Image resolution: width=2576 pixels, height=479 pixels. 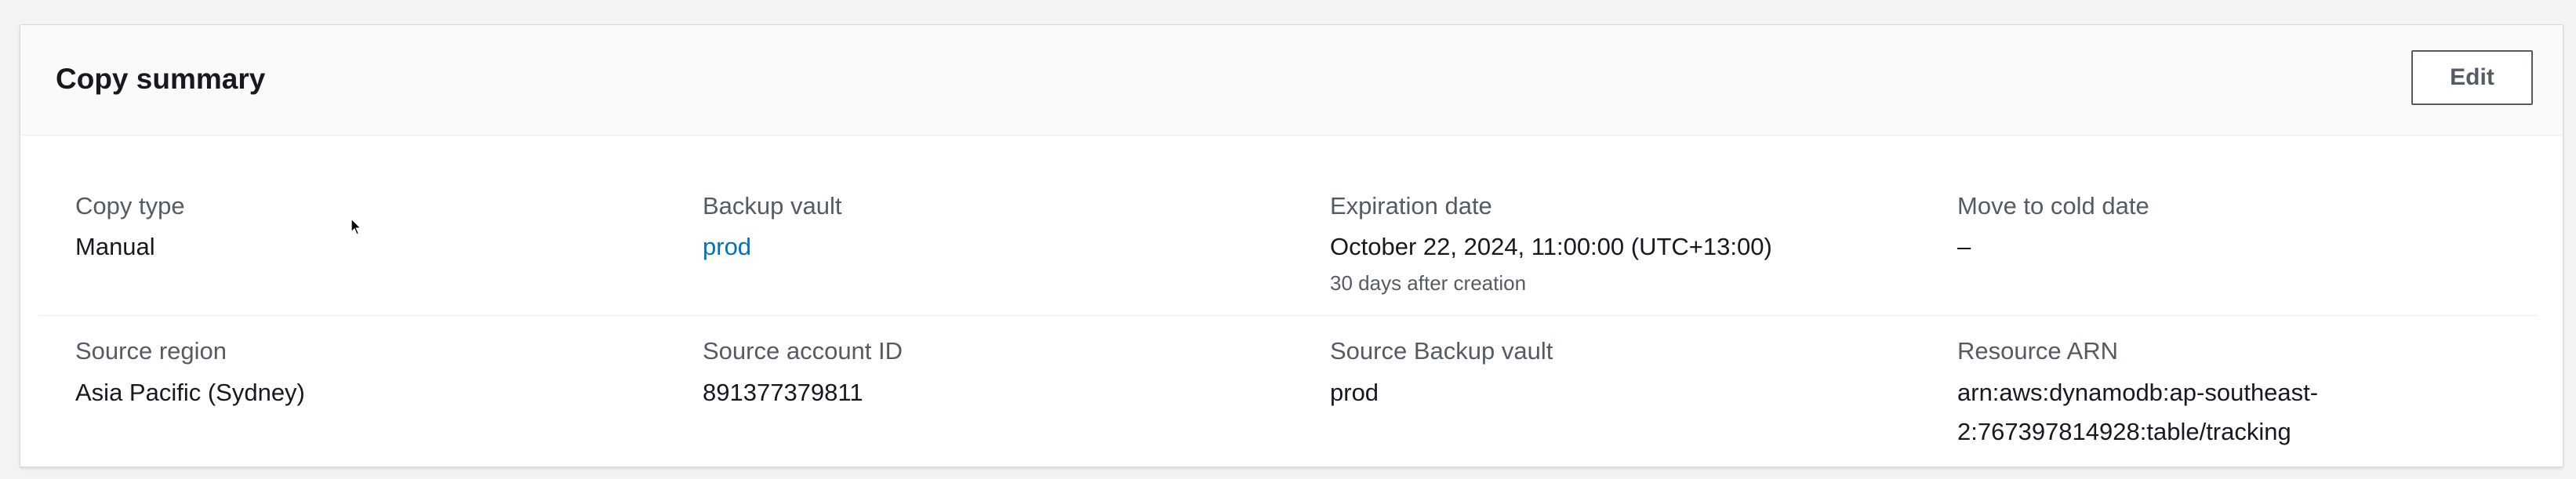 I want to click on expiration-date-description: 30 days after creation, so click(x=1428, y=283).